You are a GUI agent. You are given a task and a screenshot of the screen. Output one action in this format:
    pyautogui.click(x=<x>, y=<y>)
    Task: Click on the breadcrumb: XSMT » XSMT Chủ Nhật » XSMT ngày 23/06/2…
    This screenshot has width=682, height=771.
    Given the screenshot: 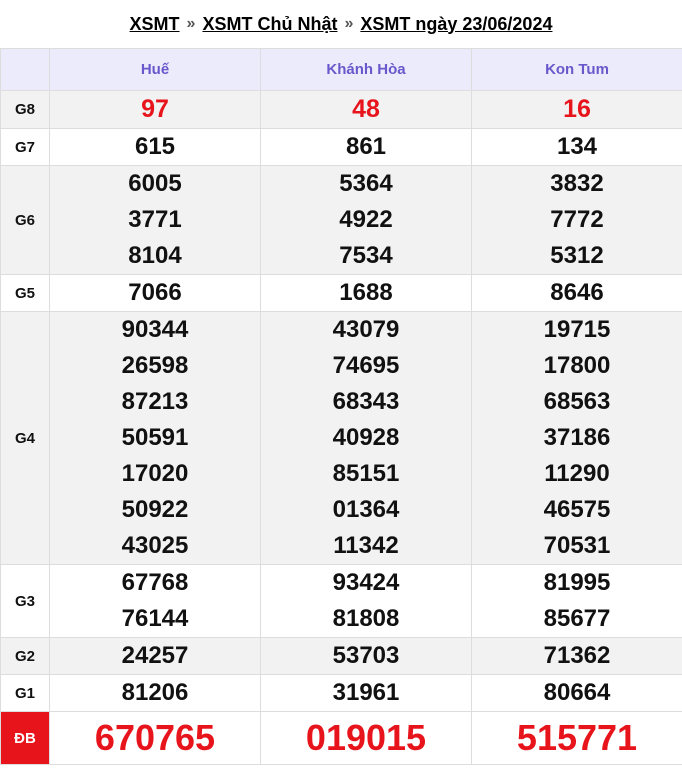 What is the action you would take?
    pyautogui.click(x=341, y=24)
    